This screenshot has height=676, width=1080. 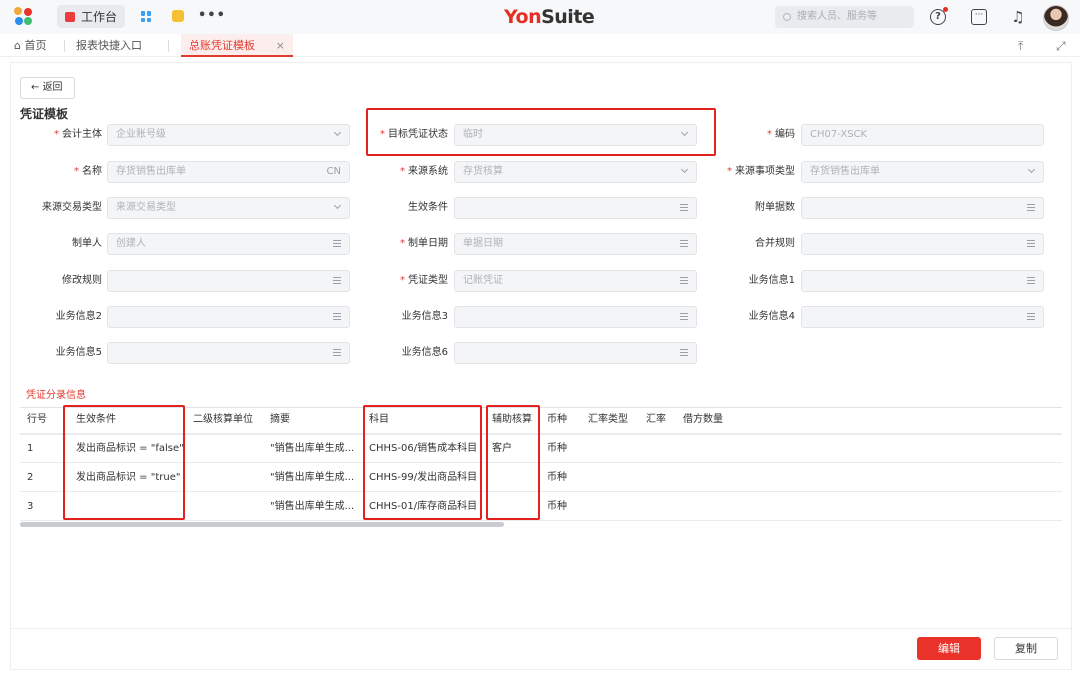 What do you see at coordinates (1020, 46) in the screenshot?
I see `upload-icon: ⤒` at bounding box center [1020, 46].